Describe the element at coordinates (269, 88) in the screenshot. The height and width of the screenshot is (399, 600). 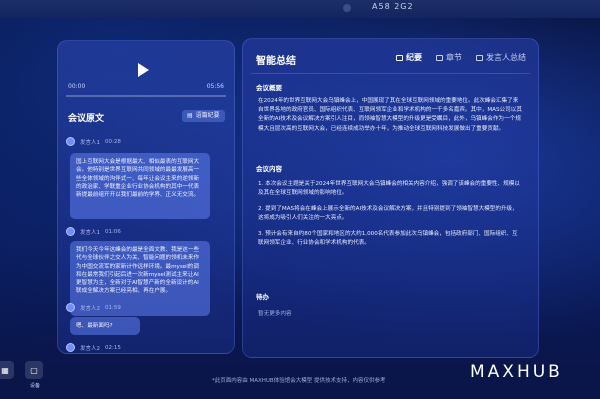
I see `overview-heading: 会议概要` at that location.